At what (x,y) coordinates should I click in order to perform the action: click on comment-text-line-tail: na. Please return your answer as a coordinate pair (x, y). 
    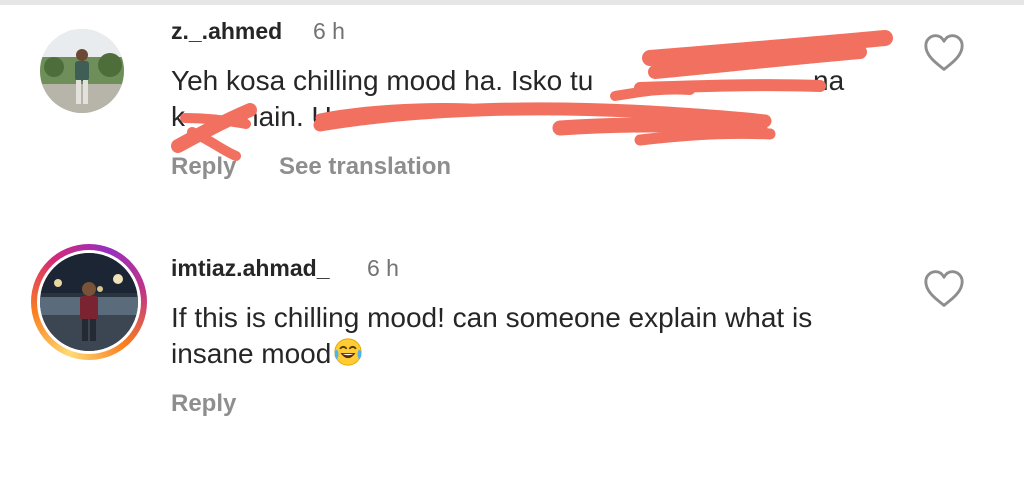
    Looking at the image, I should click on (829, 80).